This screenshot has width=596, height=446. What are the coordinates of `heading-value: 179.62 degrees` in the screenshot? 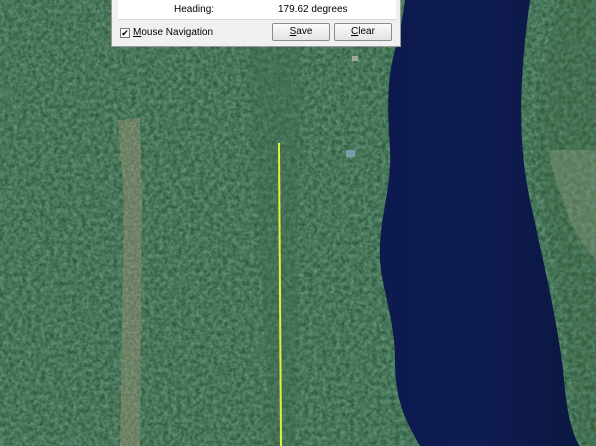 It's located at (313, 9).